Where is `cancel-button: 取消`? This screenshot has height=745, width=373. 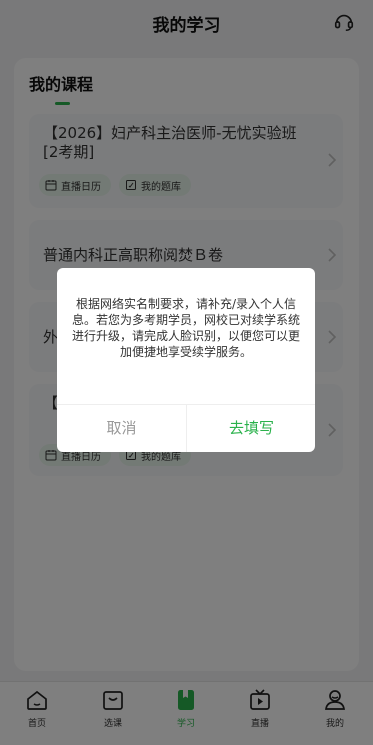
cancel-button: 取消 is located at coordinates (121, 428).